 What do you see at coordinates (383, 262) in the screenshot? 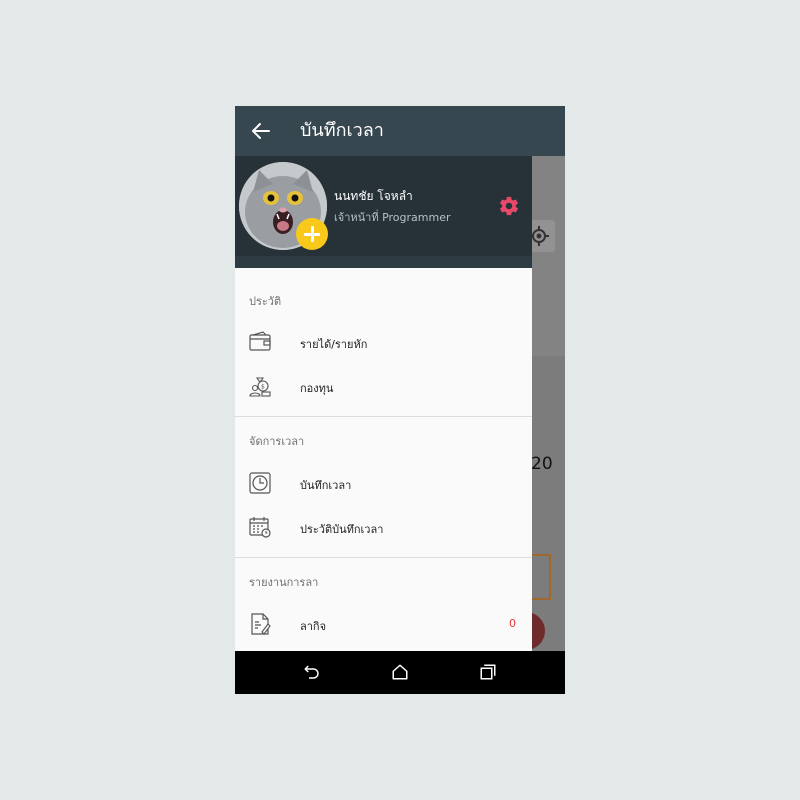
I see `header-strip` at bounding box center [383, 262].